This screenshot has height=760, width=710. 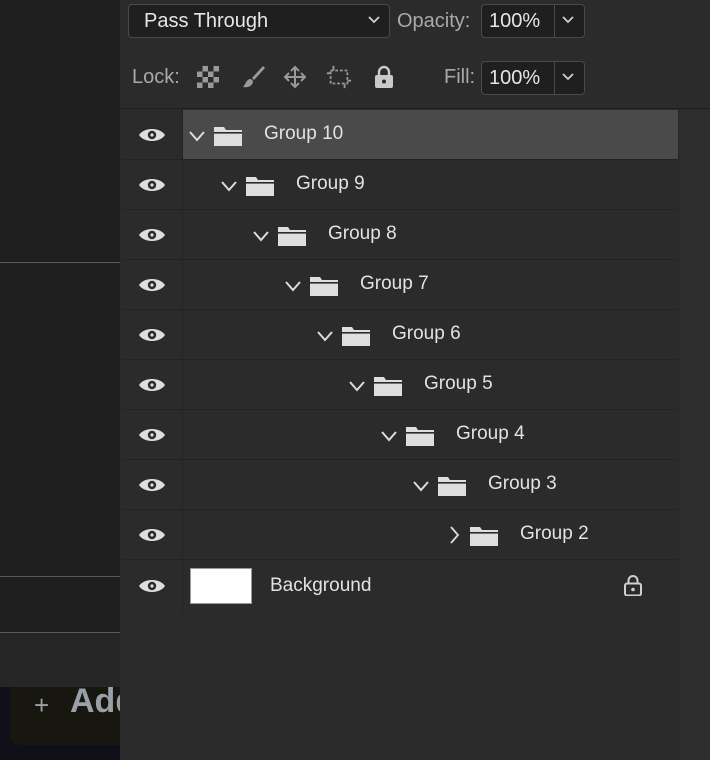 I want to click on layer-name: Group 3, so click(x=522, y=483).